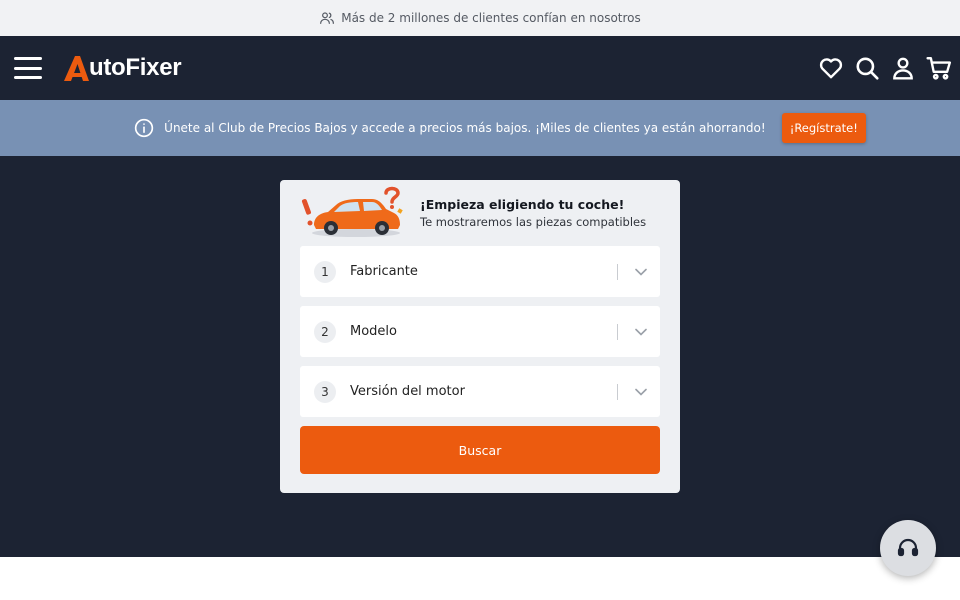 The height and width of the screenshot is (600, 960). I want to click on select-label: Versión del motor, so click(407, 391).